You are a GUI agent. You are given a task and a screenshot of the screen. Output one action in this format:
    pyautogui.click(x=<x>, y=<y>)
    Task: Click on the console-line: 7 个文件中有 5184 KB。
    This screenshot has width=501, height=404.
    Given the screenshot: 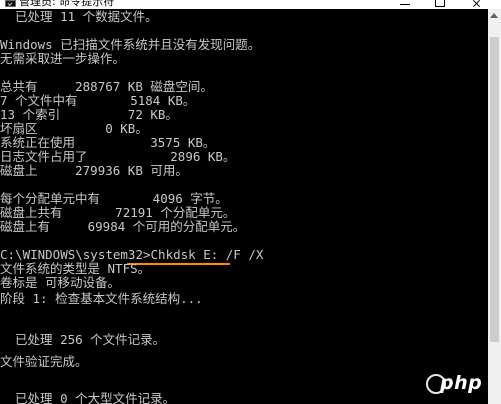 What is the action you would take?
    pyautogui.click(x=98, y=100)
    